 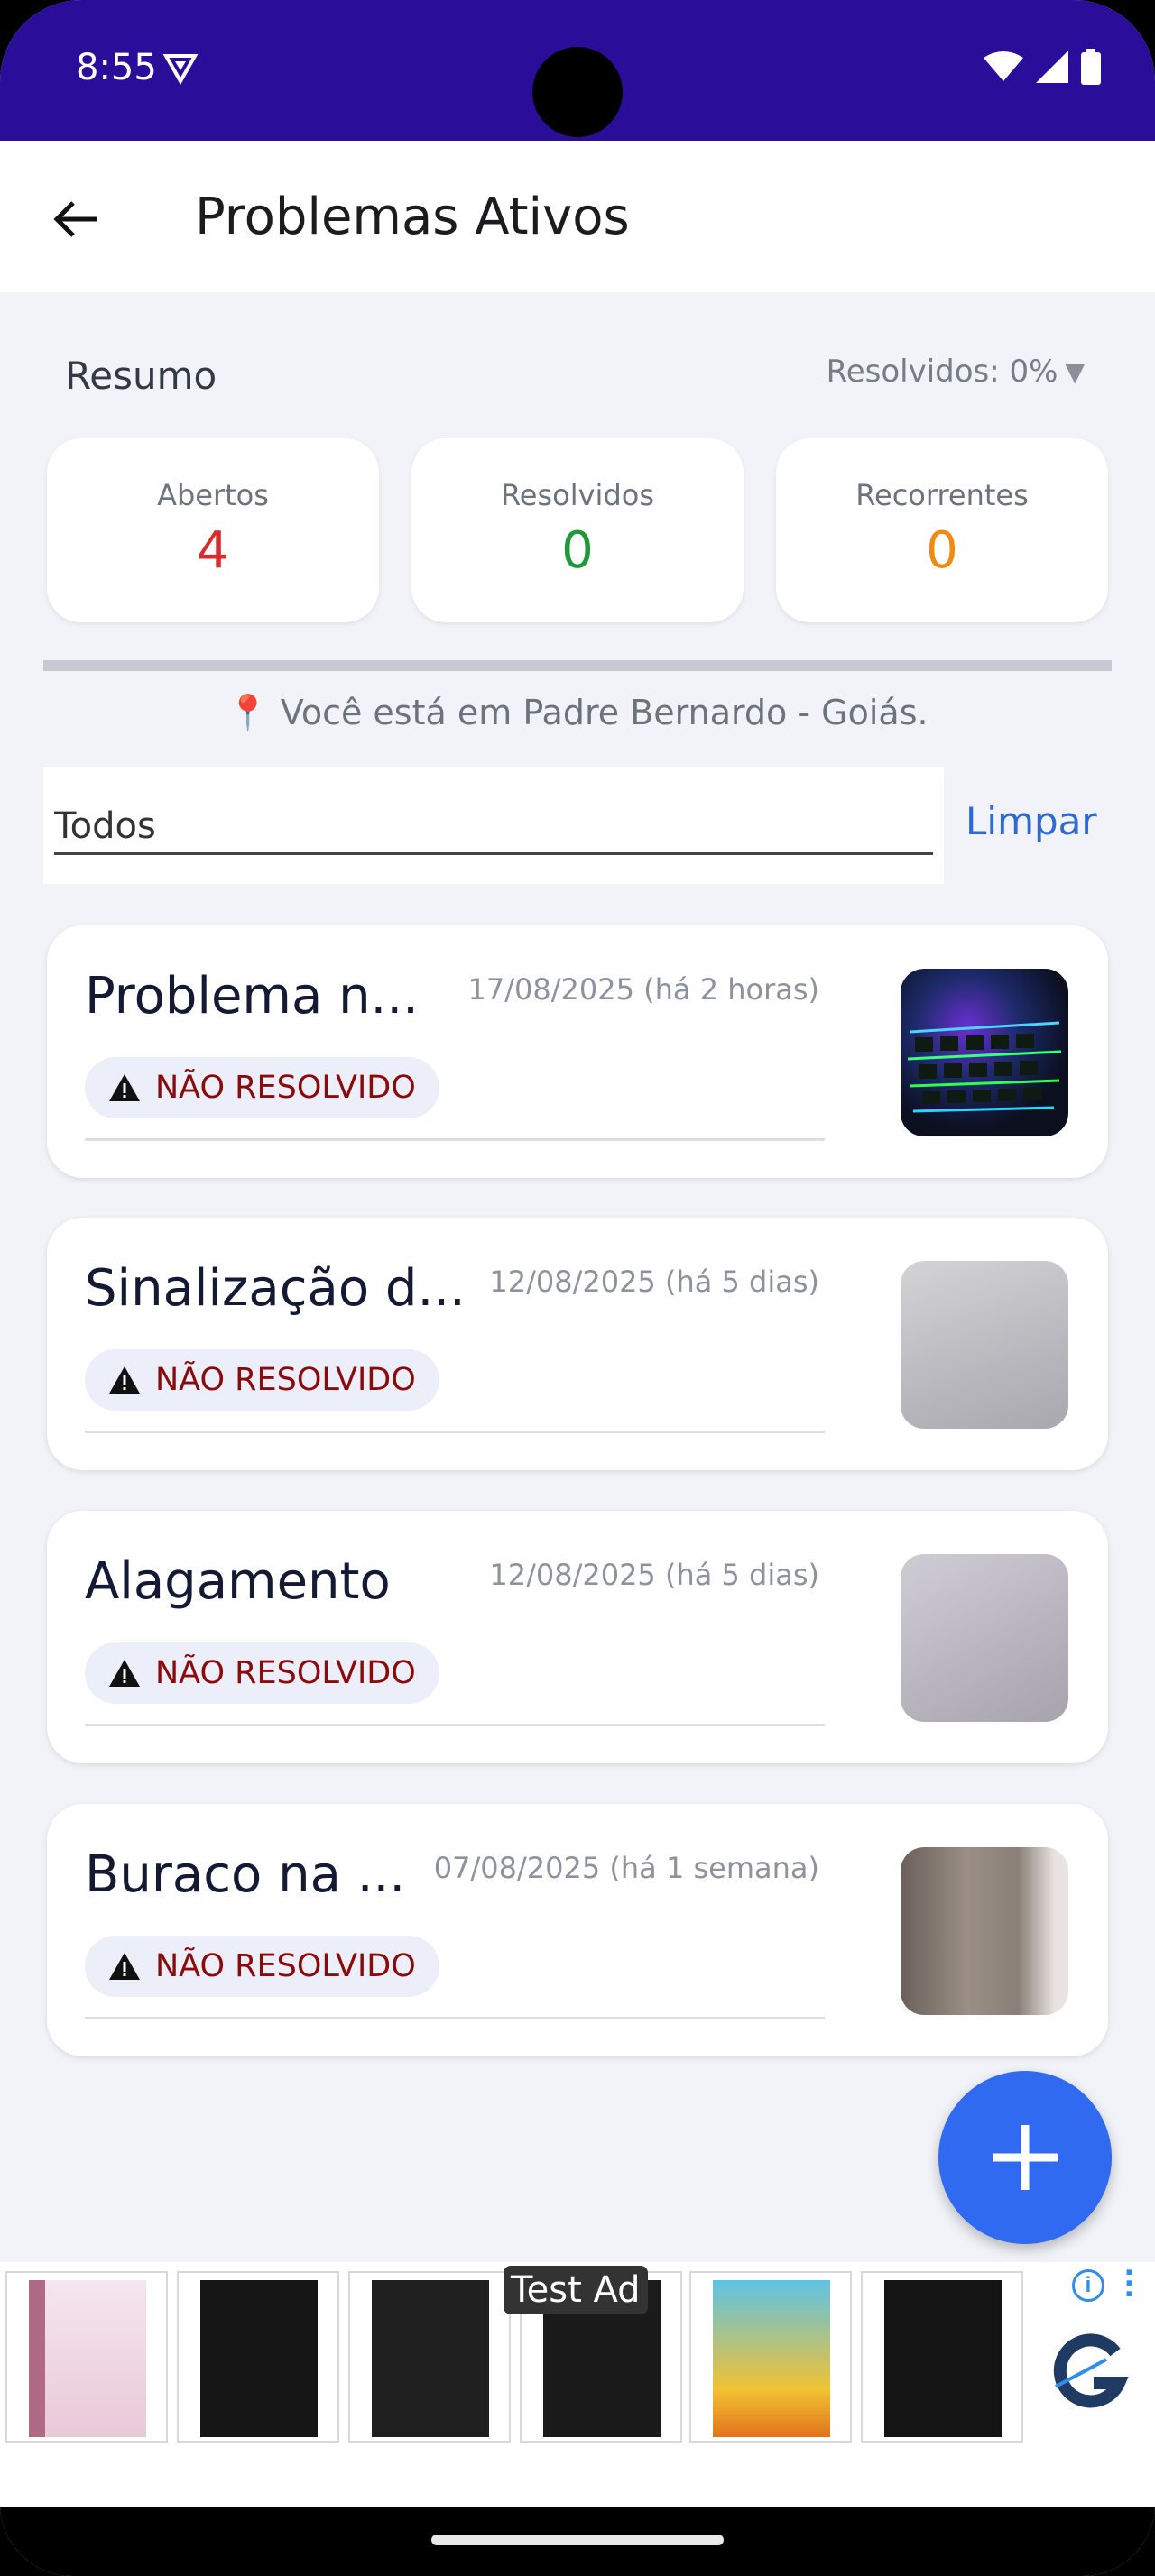 I want to click on location-text: 📍 Você está em Padre Bernardo - Goiás., so click(x=577, y=713).